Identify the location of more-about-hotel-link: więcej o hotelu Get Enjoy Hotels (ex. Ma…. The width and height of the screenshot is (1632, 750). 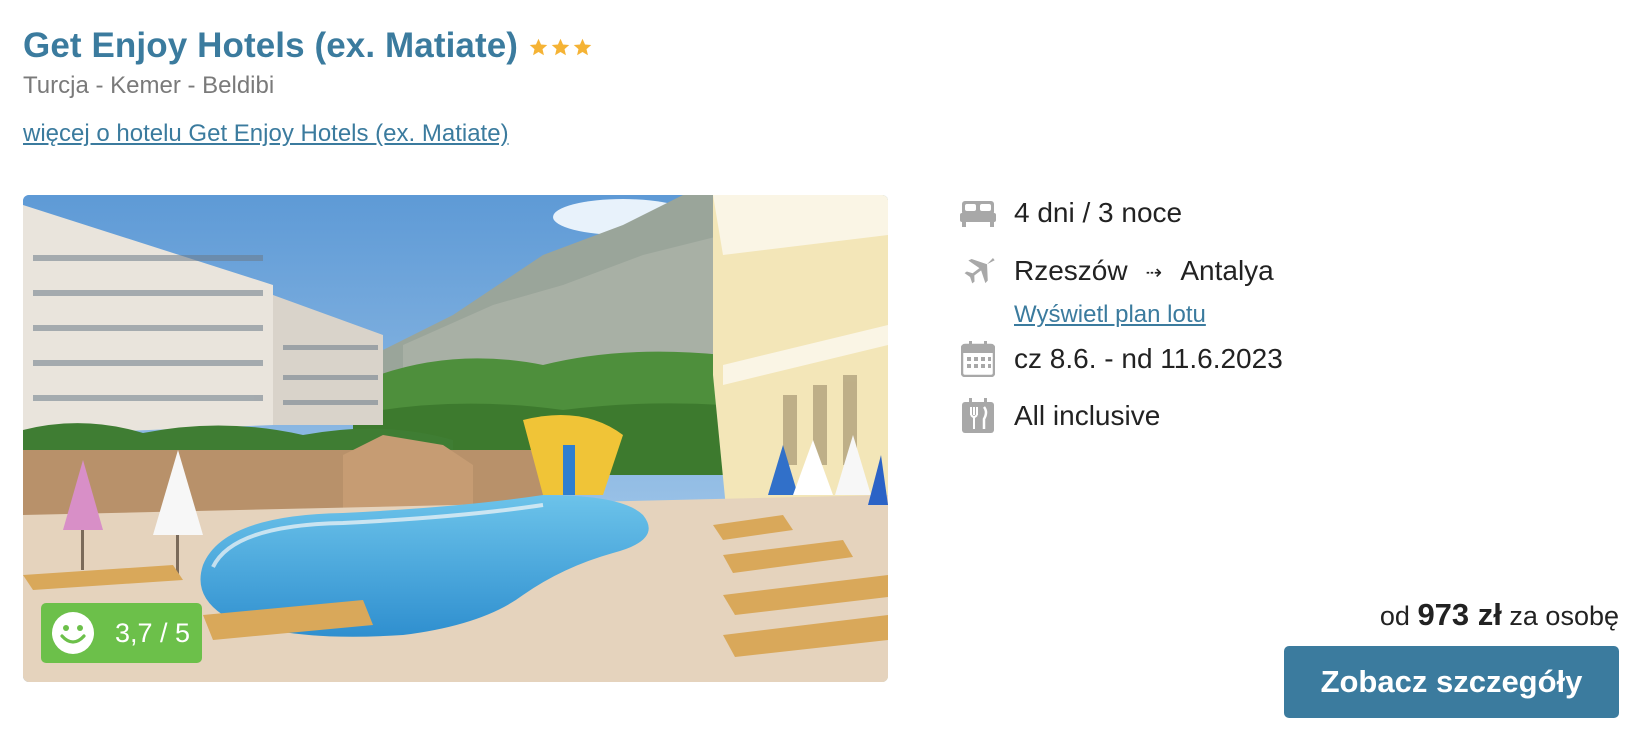
(266, 134).